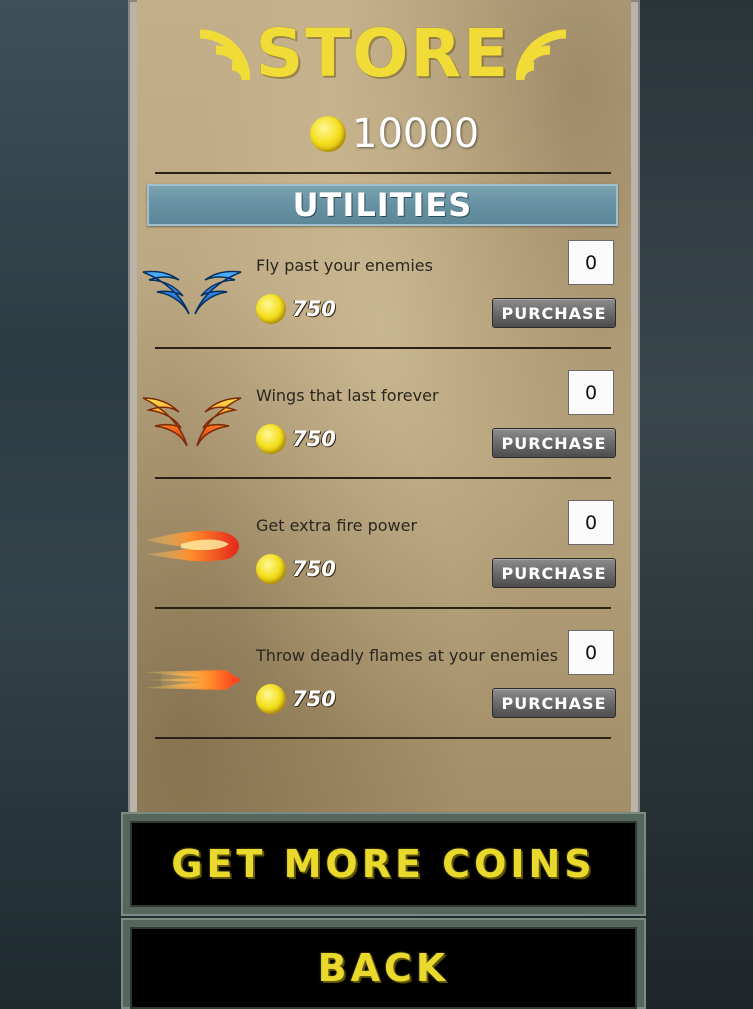 The width and height of the screenshot is (753, 1009). I want to click on store-header: STORE, so click(383, 53).